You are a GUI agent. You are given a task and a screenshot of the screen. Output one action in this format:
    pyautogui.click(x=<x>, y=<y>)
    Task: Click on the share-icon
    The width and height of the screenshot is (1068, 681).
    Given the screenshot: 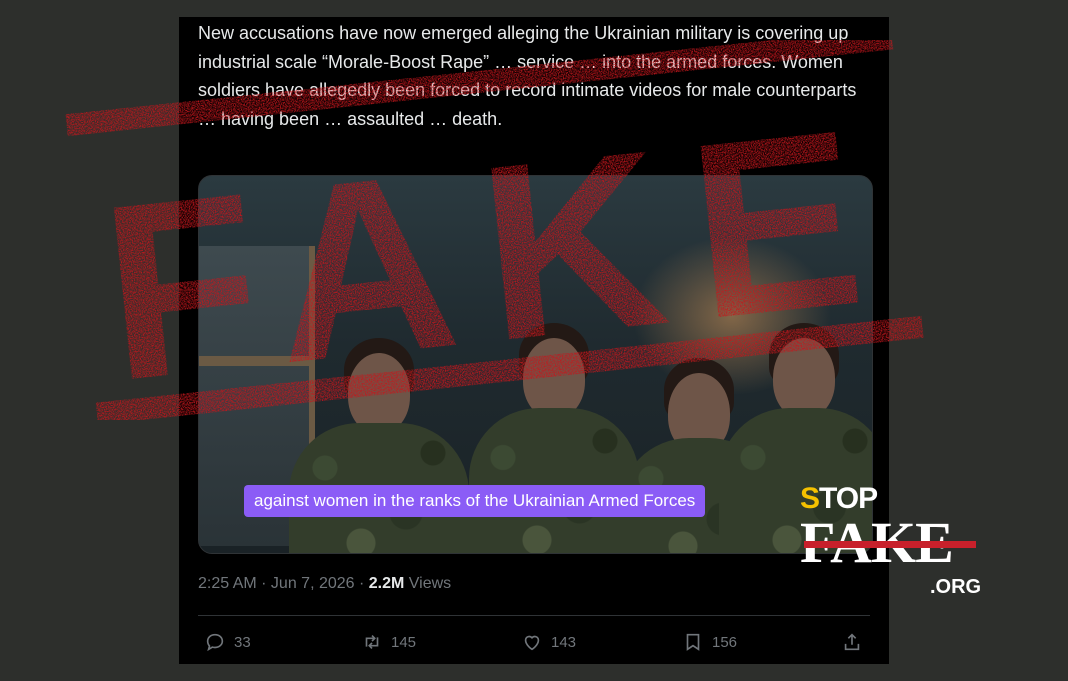 What is the action you would take?
    pyautogui.click(x=852, y=642)
    